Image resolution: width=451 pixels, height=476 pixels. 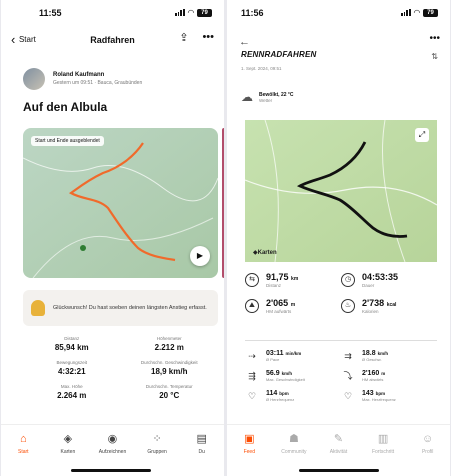 What do you see at coordinates (71, 347) in the screenshot?
I see `stat-value: 85,94 km` at bounding box center [71, 347].